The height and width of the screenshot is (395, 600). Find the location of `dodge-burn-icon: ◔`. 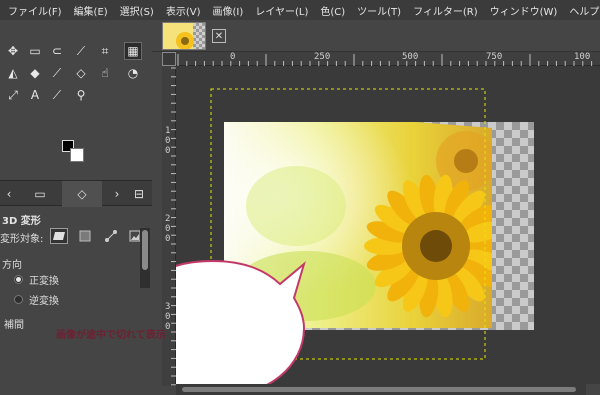

dodge-burn-icon: ◔ is located at coordinates (133, 73).